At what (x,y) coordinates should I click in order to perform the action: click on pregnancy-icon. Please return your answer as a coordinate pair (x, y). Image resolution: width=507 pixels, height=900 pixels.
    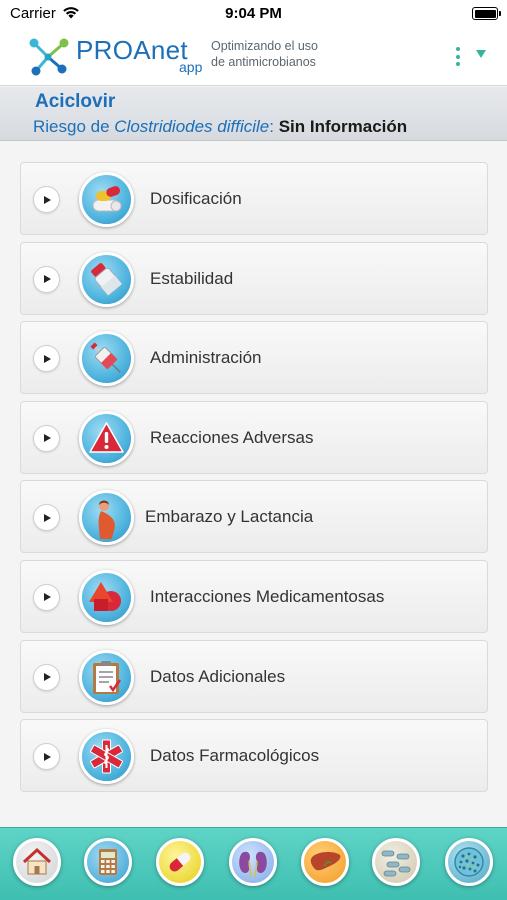
    Looking at the image, I should click on (106, 518).